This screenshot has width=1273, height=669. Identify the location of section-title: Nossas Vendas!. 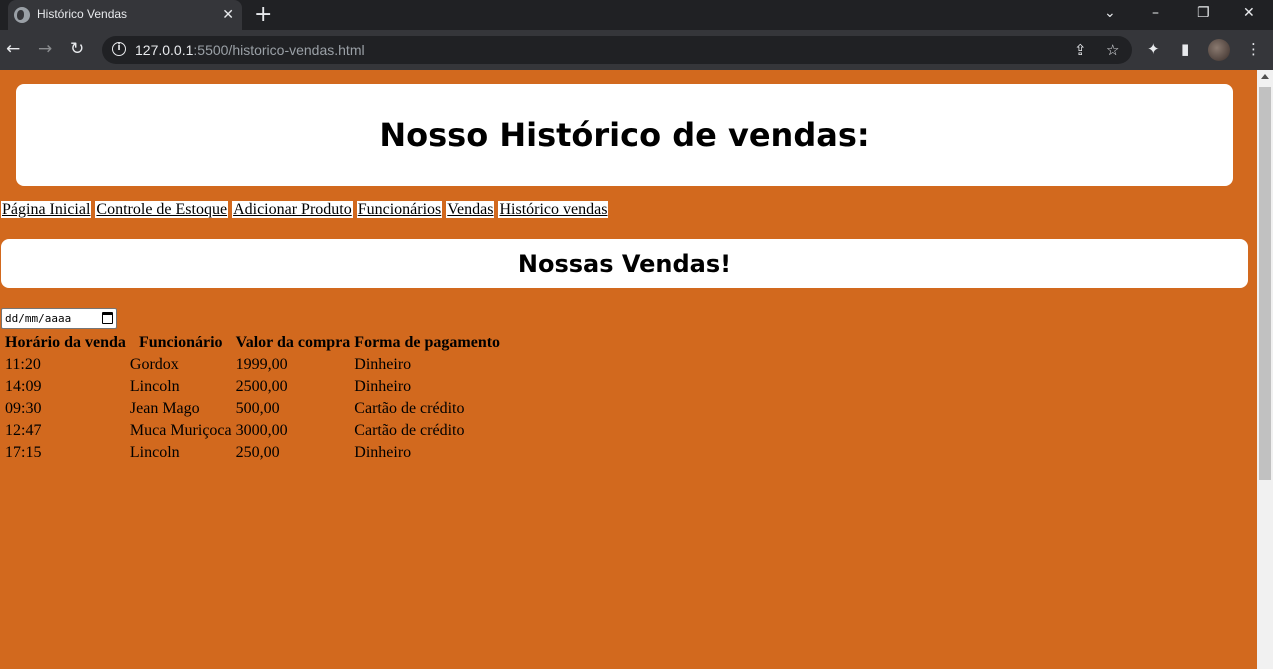
(624, 263).